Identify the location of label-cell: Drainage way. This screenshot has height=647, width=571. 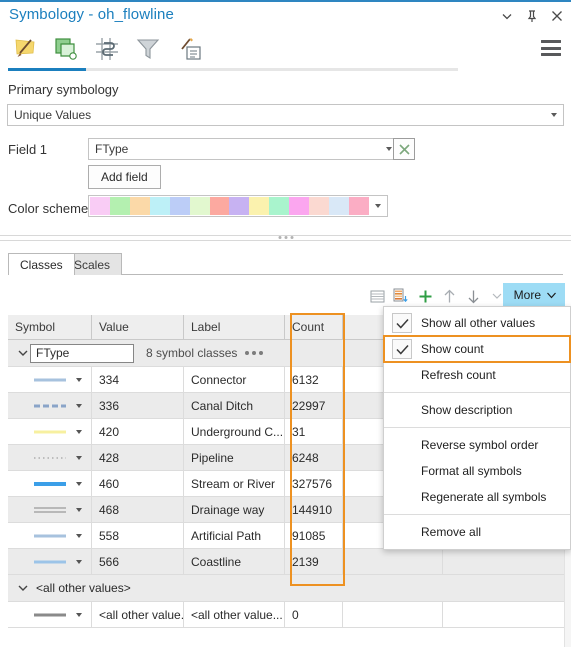
(234, 509).